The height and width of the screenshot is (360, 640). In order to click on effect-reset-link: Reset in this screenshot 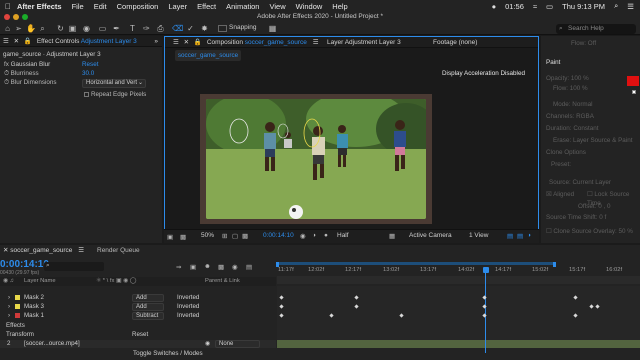, I will do `click(90, 64)`.